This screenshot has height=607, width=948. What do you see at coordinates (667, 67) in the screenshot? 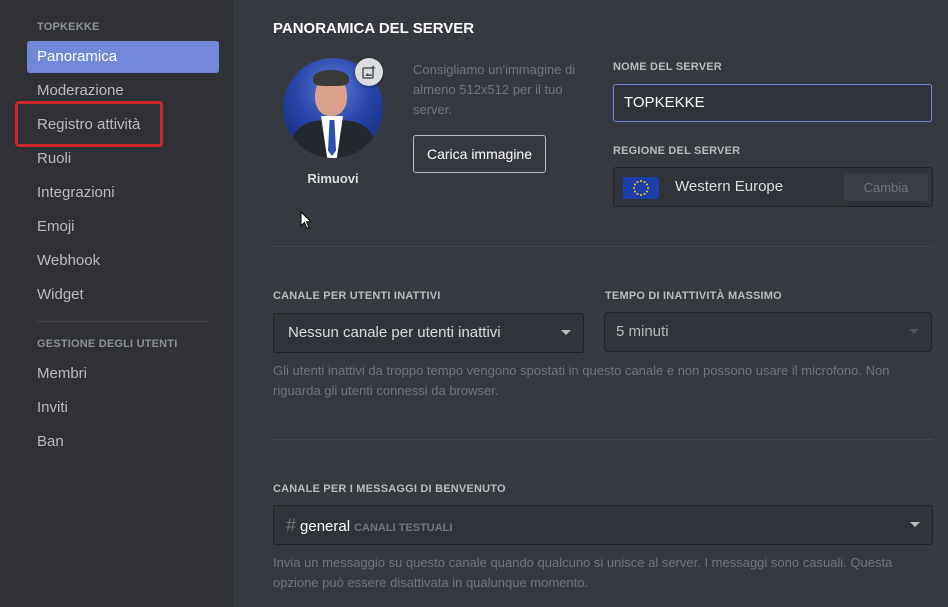
I see `server-name-label: NOME DEL SERVER` at bounding box center [667, 67].